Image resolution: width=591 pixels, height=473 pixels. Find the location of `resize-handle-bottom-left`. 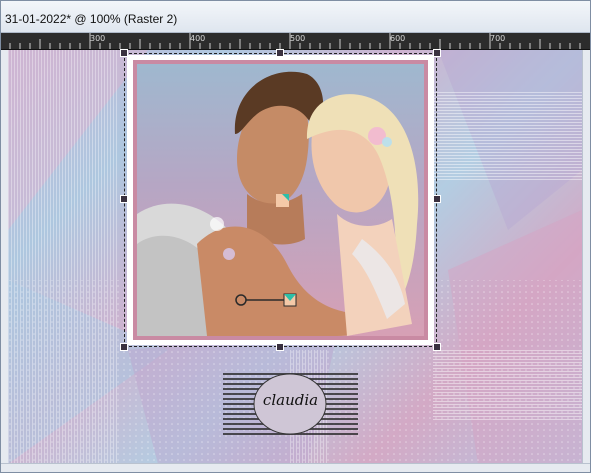

resize-handle-bottom-left is located at coordinates (124, 347).